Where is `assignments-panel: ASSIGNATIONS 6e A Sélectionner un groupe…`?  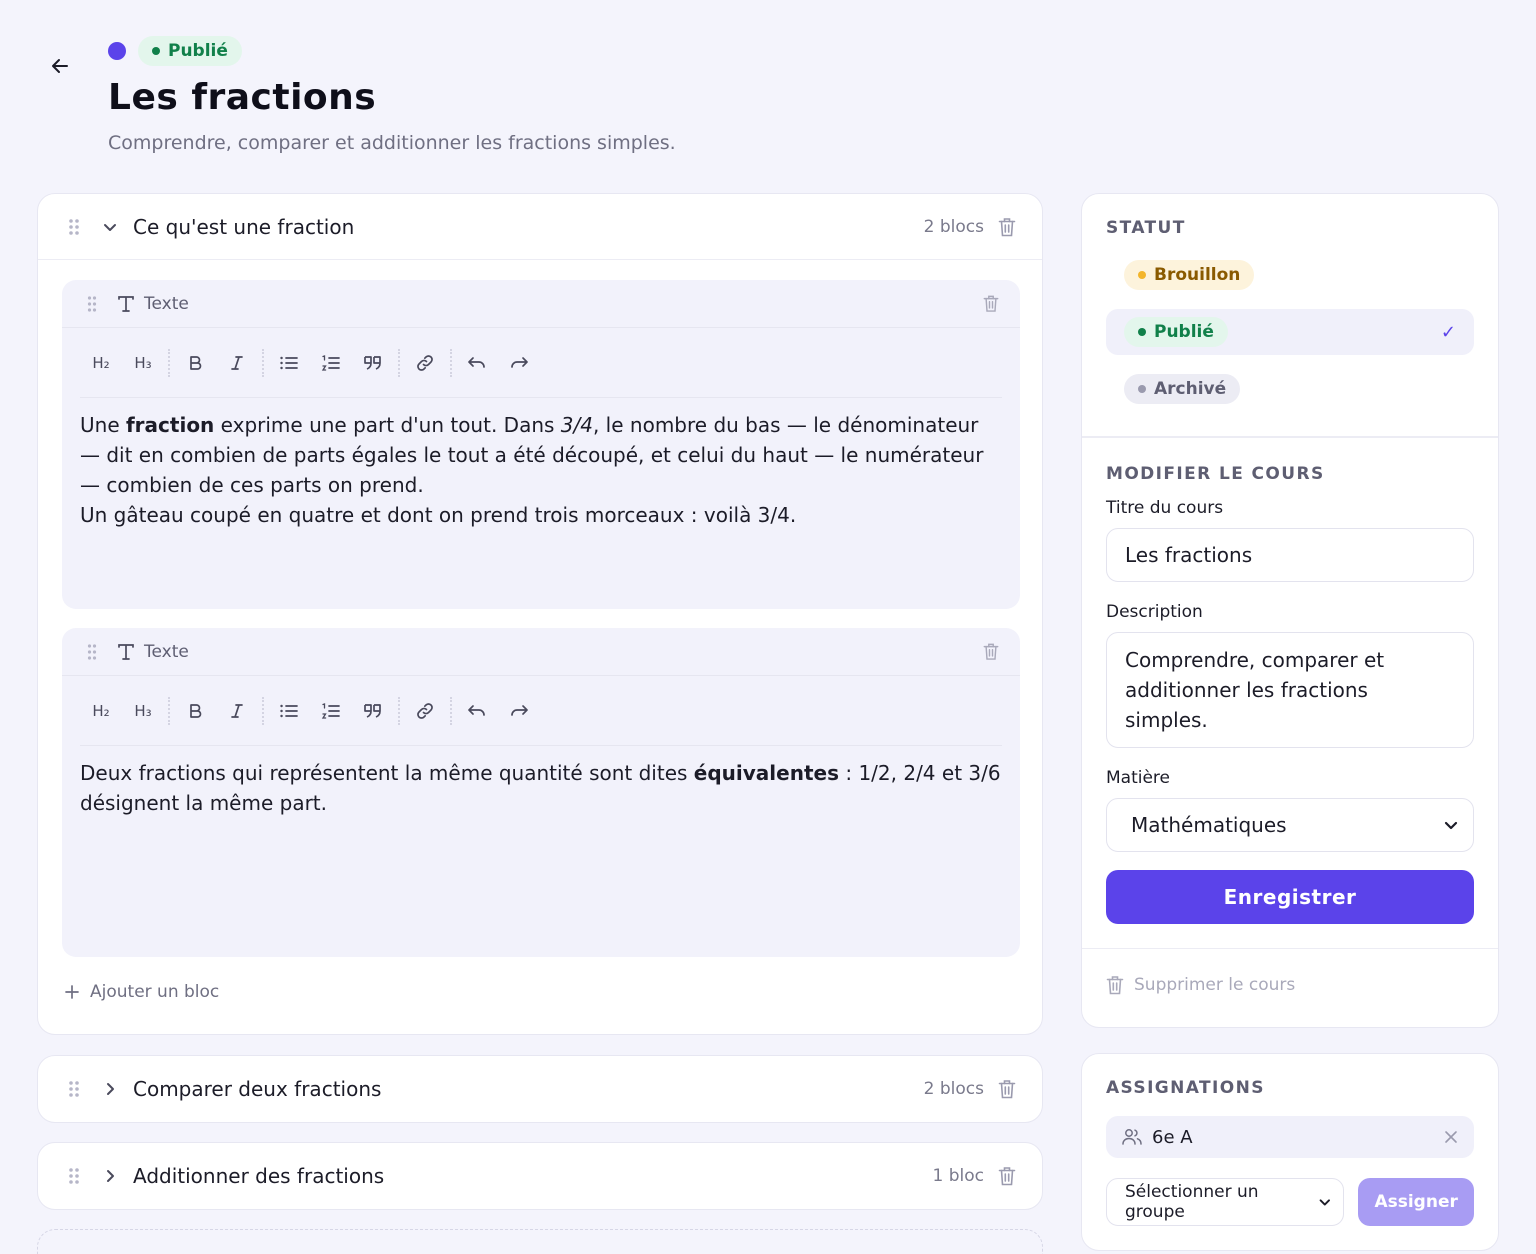
assignments-panel: ASSIGNATIONS 6e A Sélectionner un groupe… is located at coordinates (1290, 1152).